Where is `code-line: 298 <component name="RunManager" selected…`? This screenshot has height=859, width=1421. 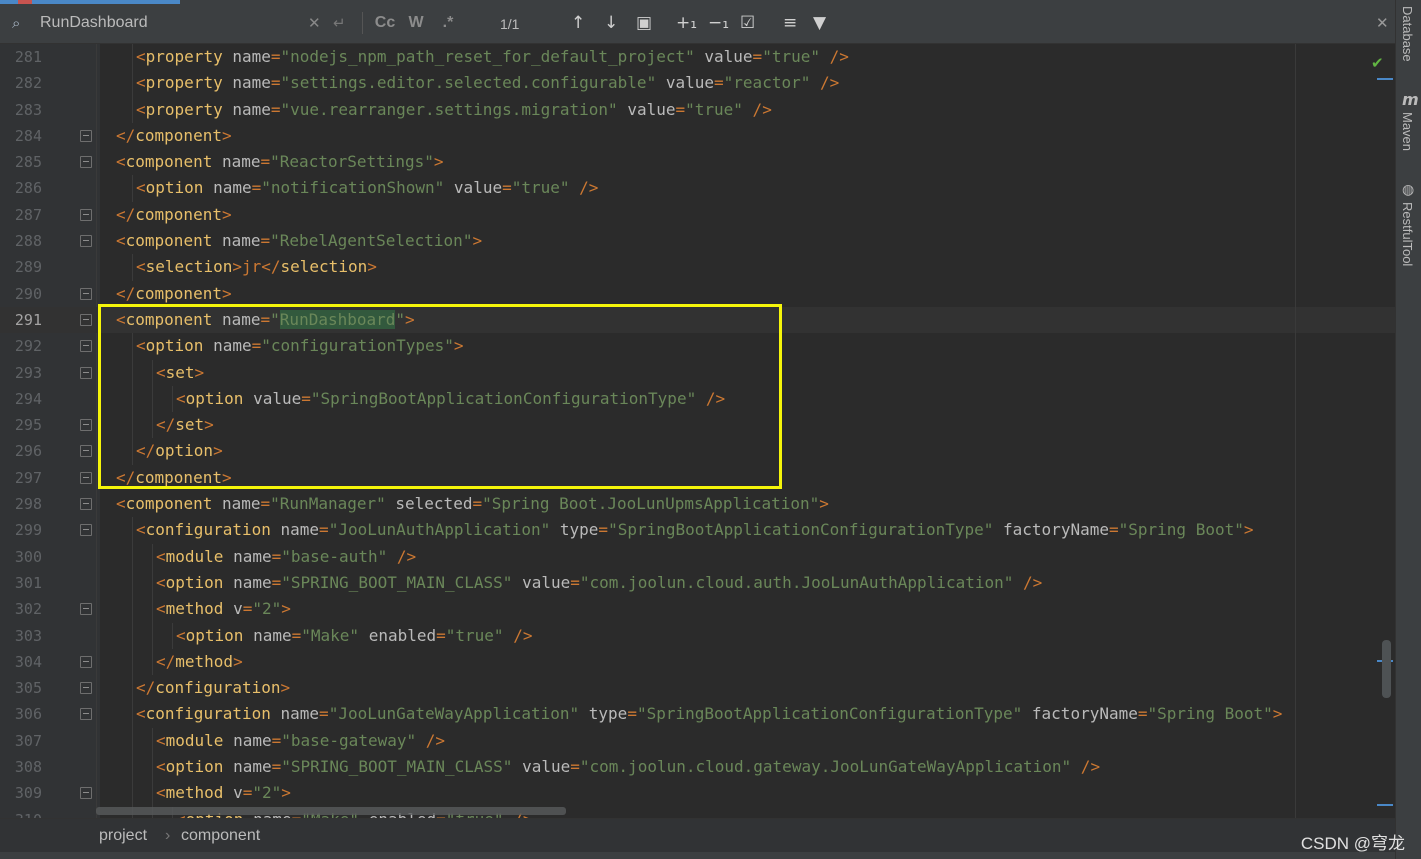 code-line: 298 <component name="RunManager" selected… is located at coordinates (697, 504).